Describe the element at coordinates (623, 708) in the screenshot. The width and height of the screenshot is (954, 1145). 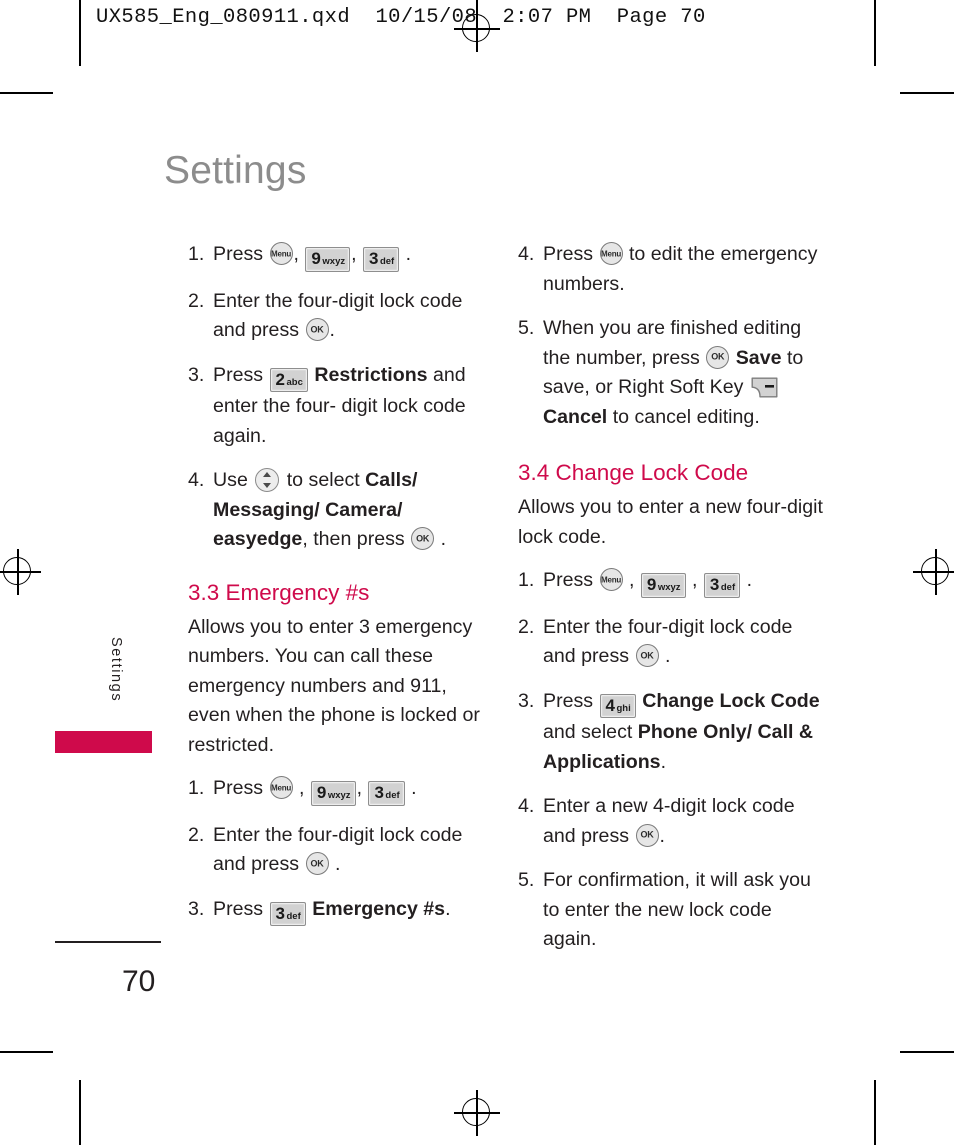
I see `keypad-key-letters: ghi` at that location.